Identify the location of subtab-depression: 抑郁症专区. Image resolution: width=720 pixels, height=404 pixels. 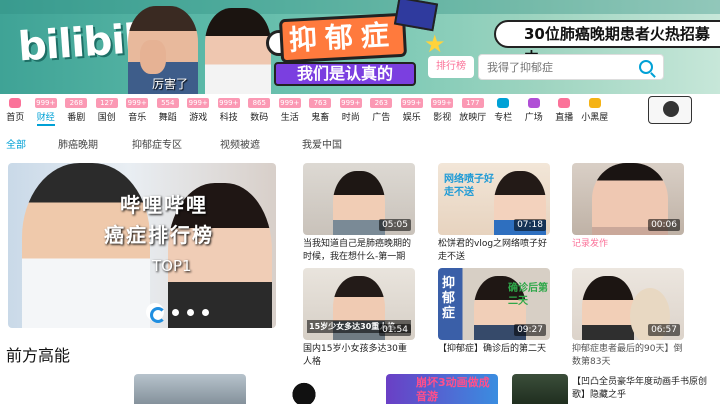
(157, 143).